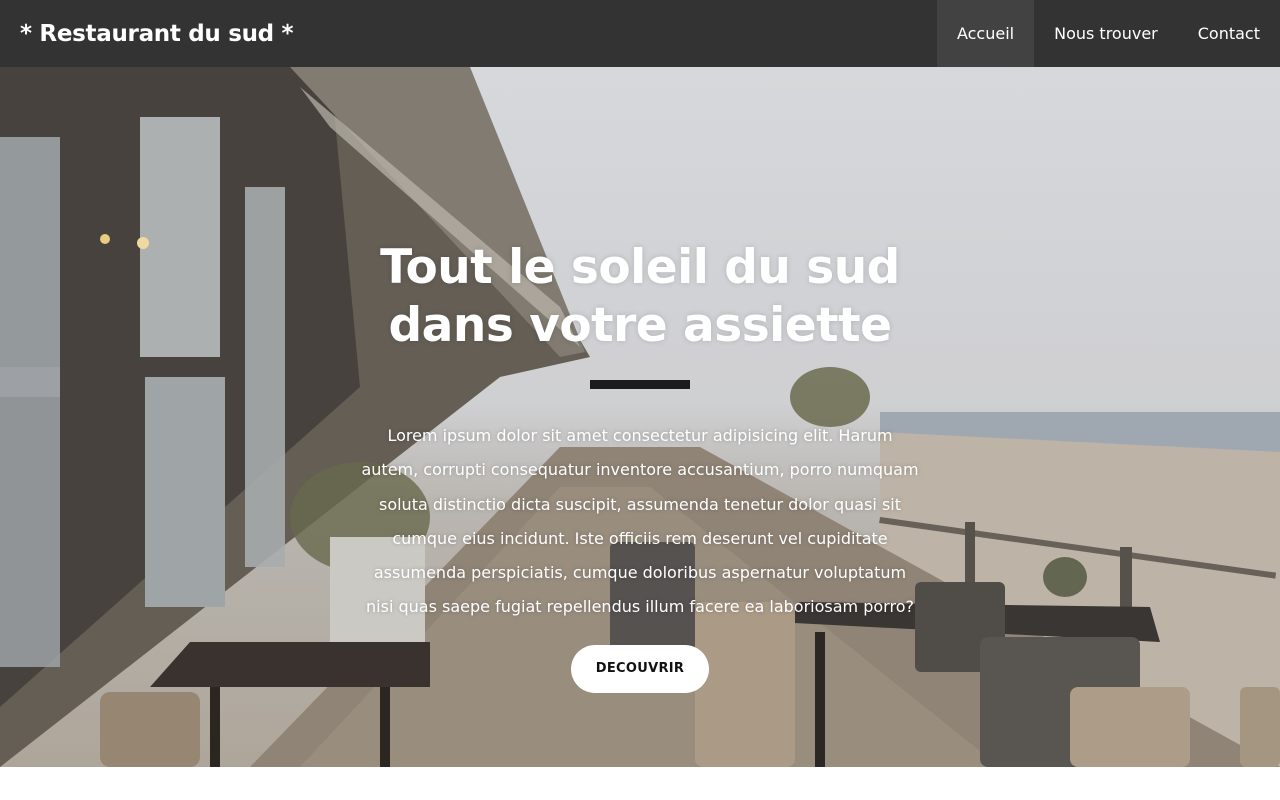 This screenshot has height=800, width=1280. I want to click on site-brand: * Restaurant du sud *, so click(147, 34).